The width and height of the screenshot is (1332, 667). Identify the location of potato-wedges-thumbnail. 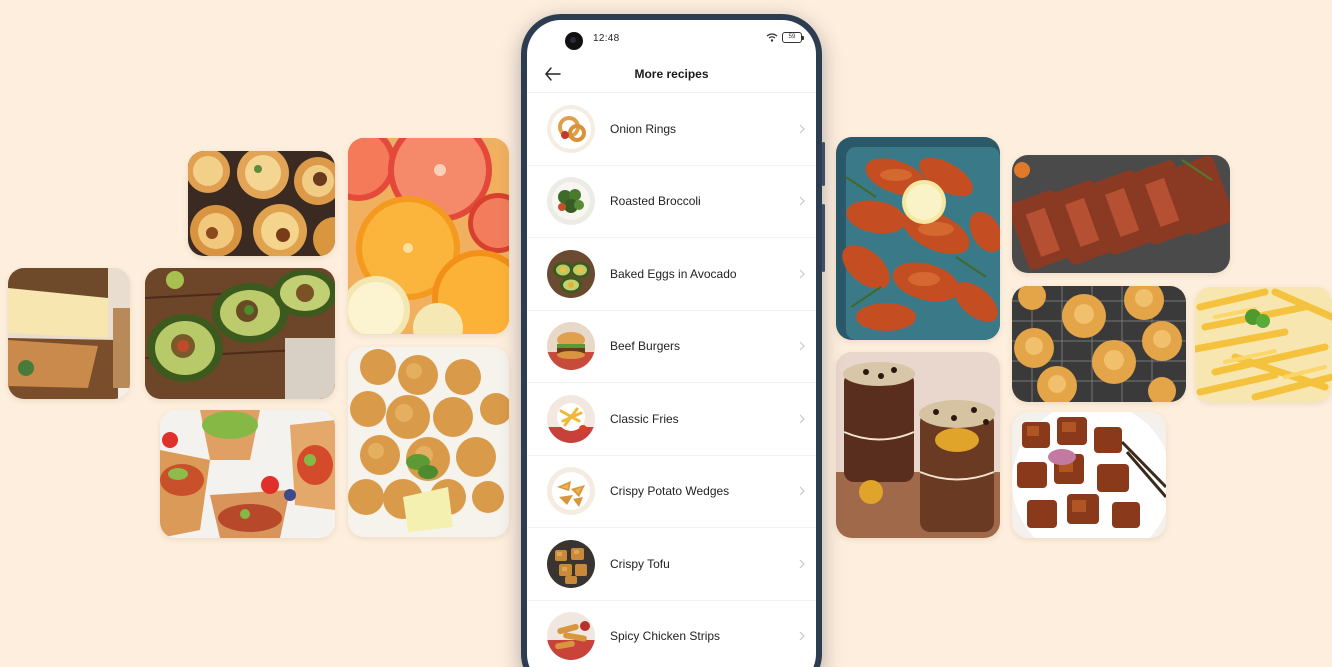
(571, 491).